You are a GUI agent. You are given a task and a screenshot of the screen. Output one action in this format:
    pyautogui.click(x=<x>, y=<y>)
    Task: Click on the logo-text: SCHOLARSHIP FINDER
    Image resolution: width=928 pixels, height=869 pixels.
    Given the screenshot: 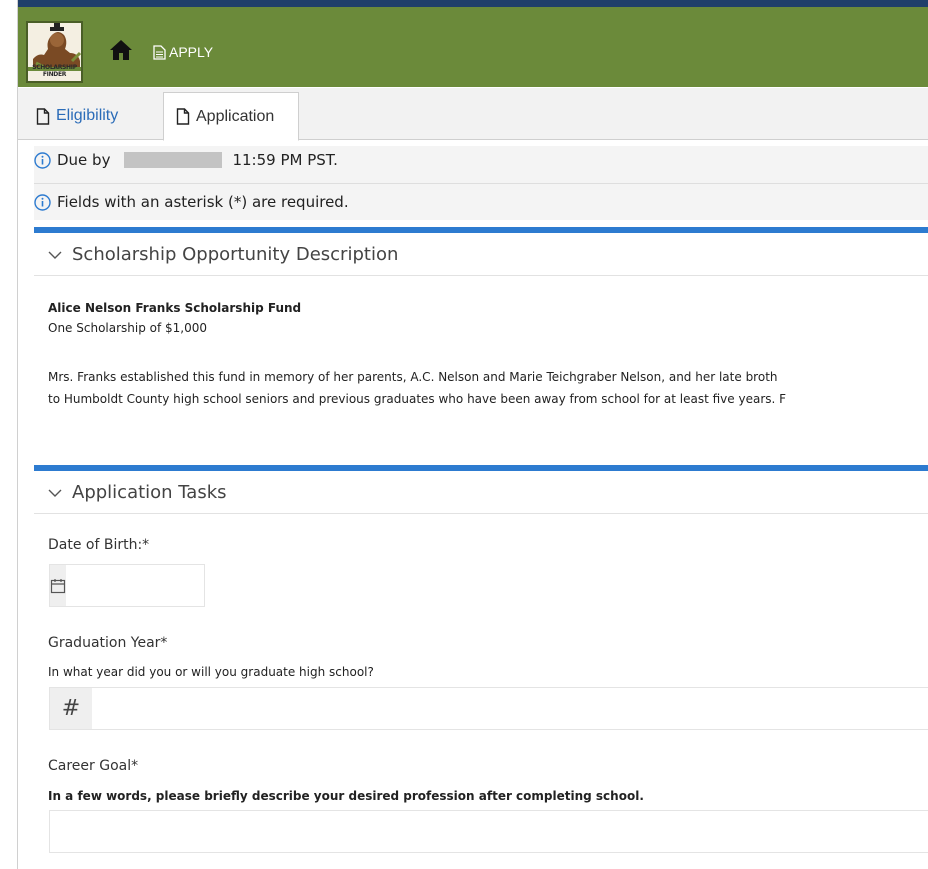 What is the action you would take?
    pyautogui.click(x=54, y=71)
    